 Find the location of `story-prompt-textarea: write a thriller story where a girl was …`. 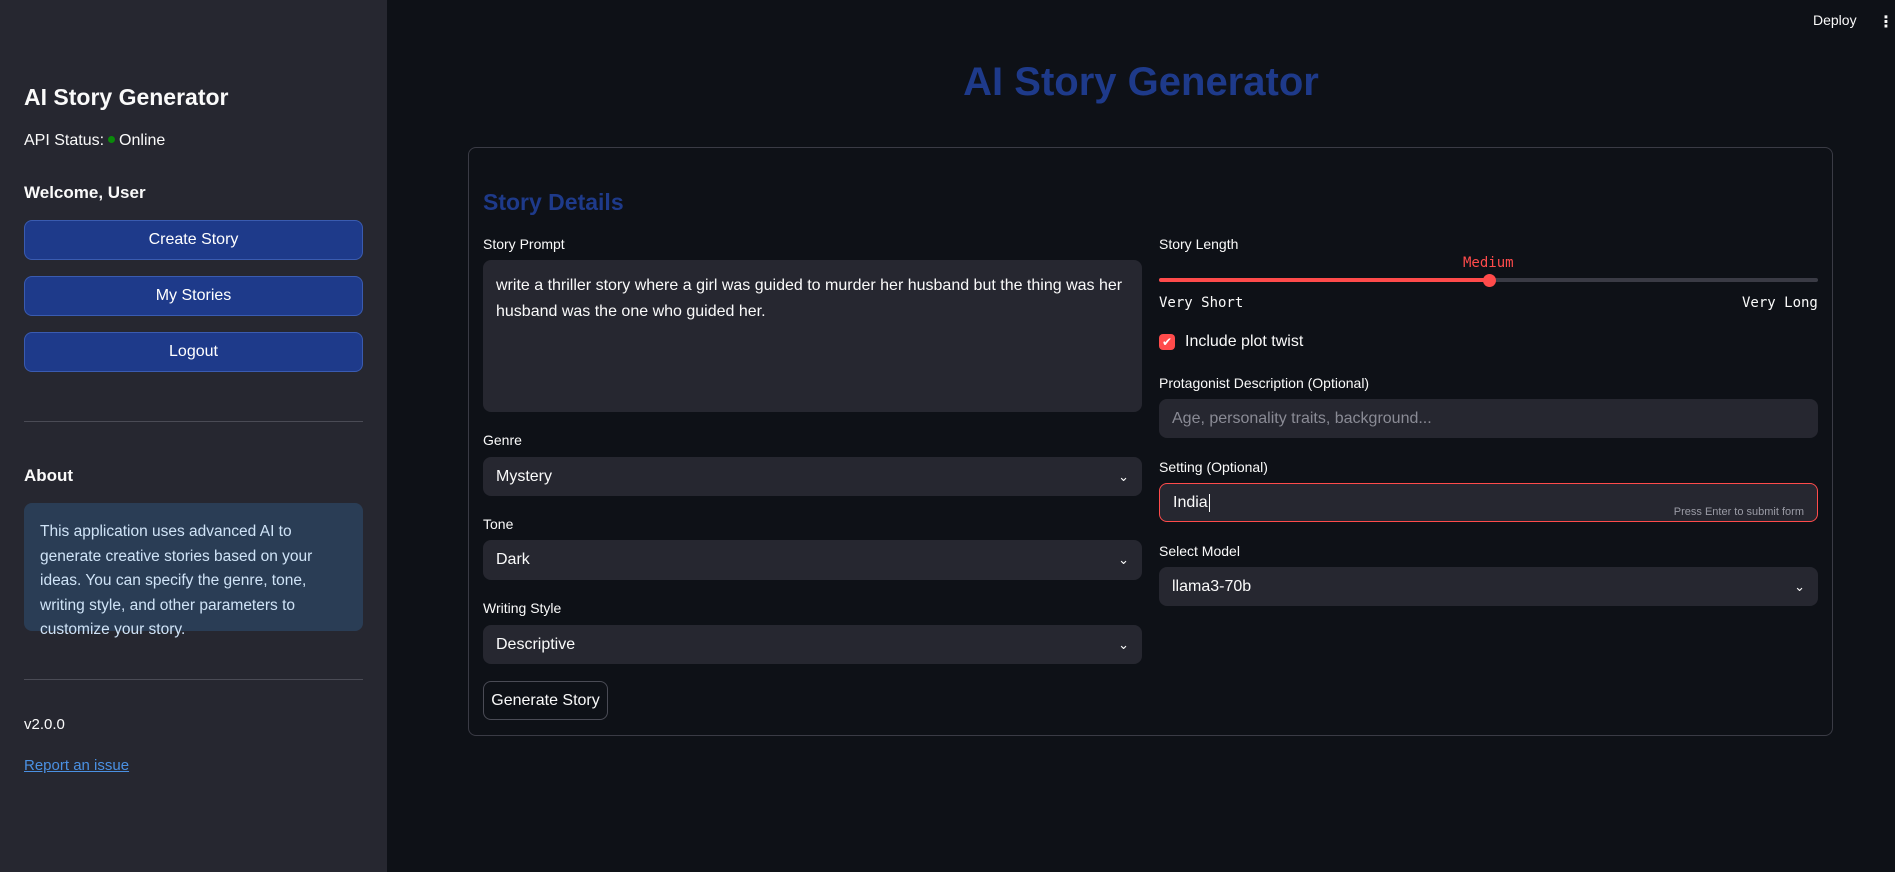

story-prompt-textarea: write a thriller story where a girl was … is located at coordinates (812, 336).